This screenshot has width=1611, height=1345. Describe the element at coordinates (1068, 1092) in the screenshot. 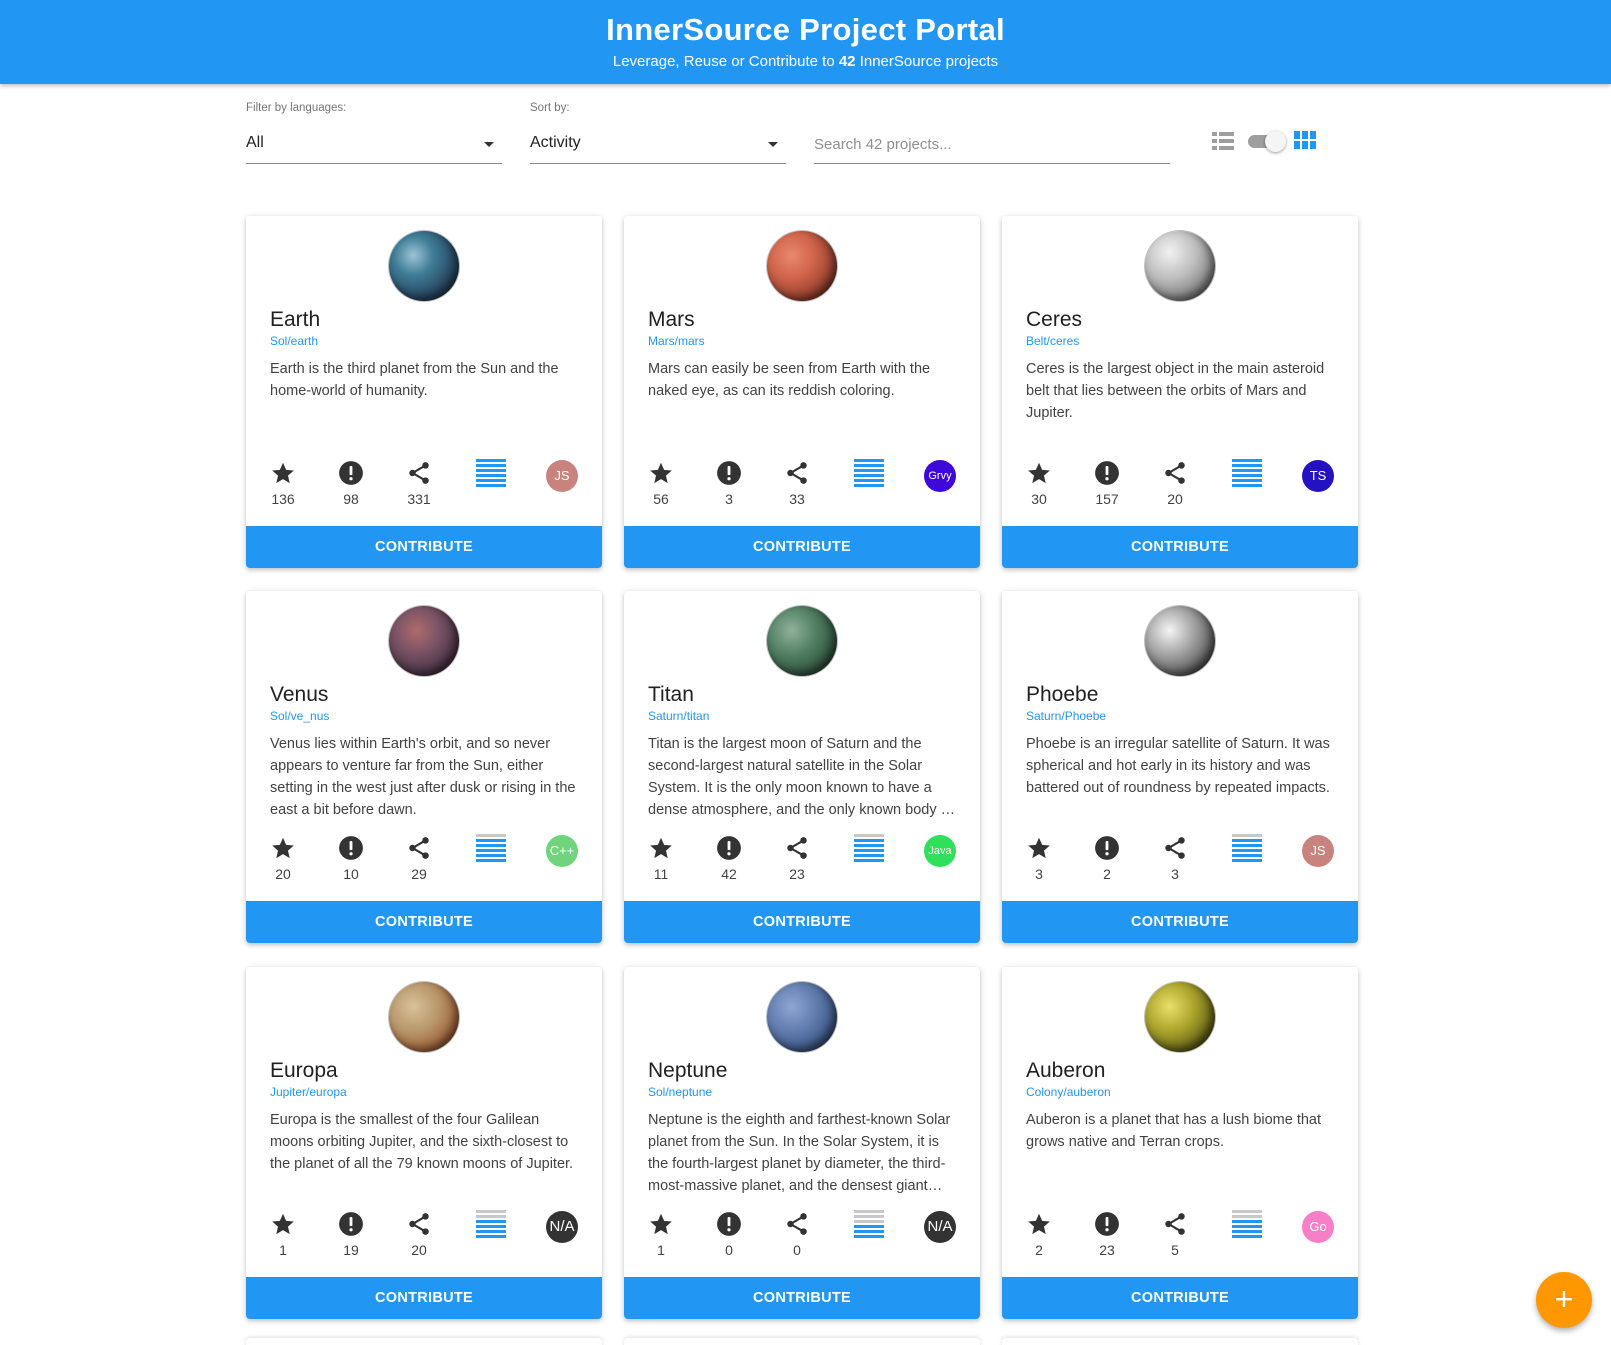

I see `project-repo-link: Colony/auberon` at that location.